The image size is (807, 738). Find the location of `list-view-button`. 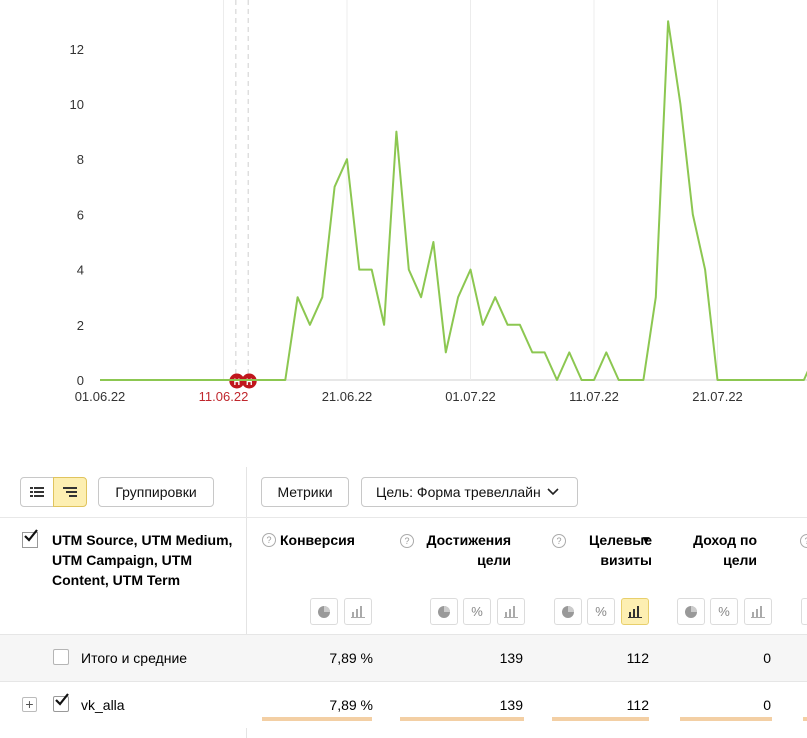

list-view-button is located at coordinates (37, 492).